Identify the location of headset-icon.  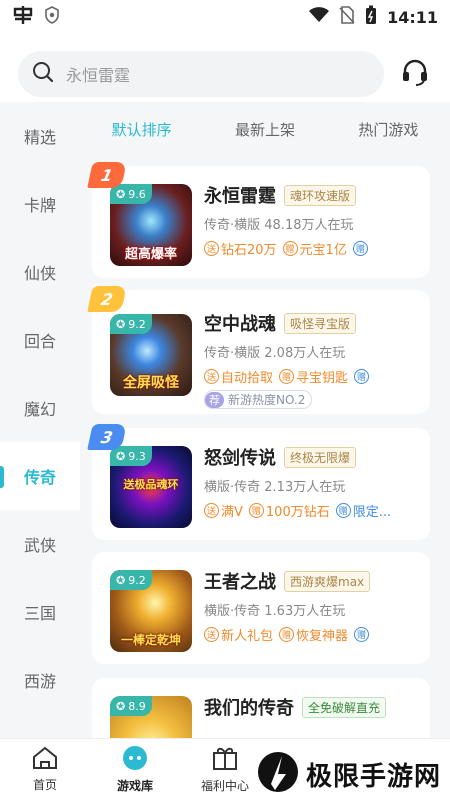
(415, 74).